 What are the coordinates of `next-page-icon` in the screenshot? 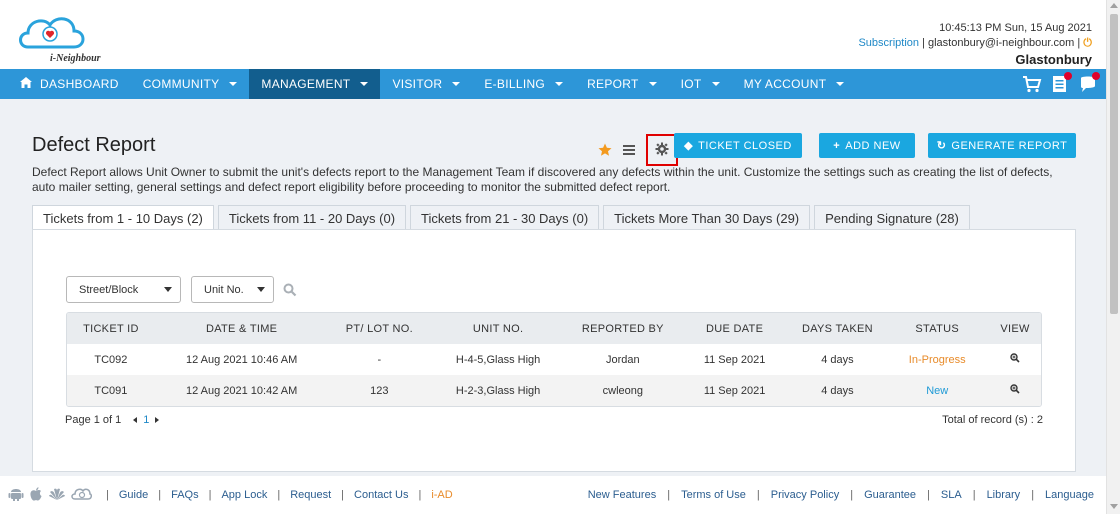 It's located at (157, 420).